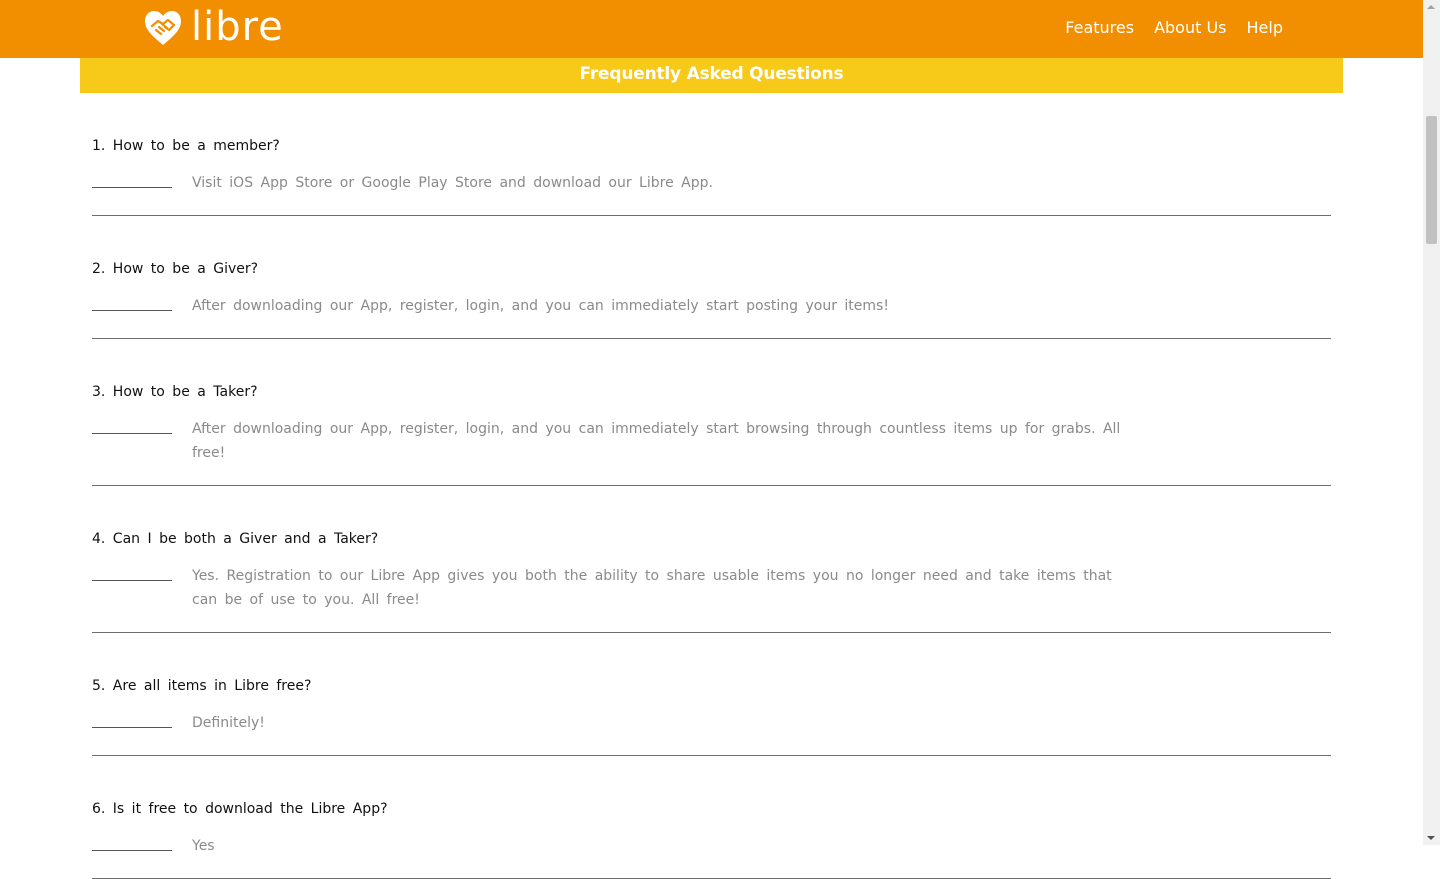  Describe the element at coordinates (235, 539) in the screenshot. I see `faq-question: 4. Can I be both a Giver and a Taker?` at that location.